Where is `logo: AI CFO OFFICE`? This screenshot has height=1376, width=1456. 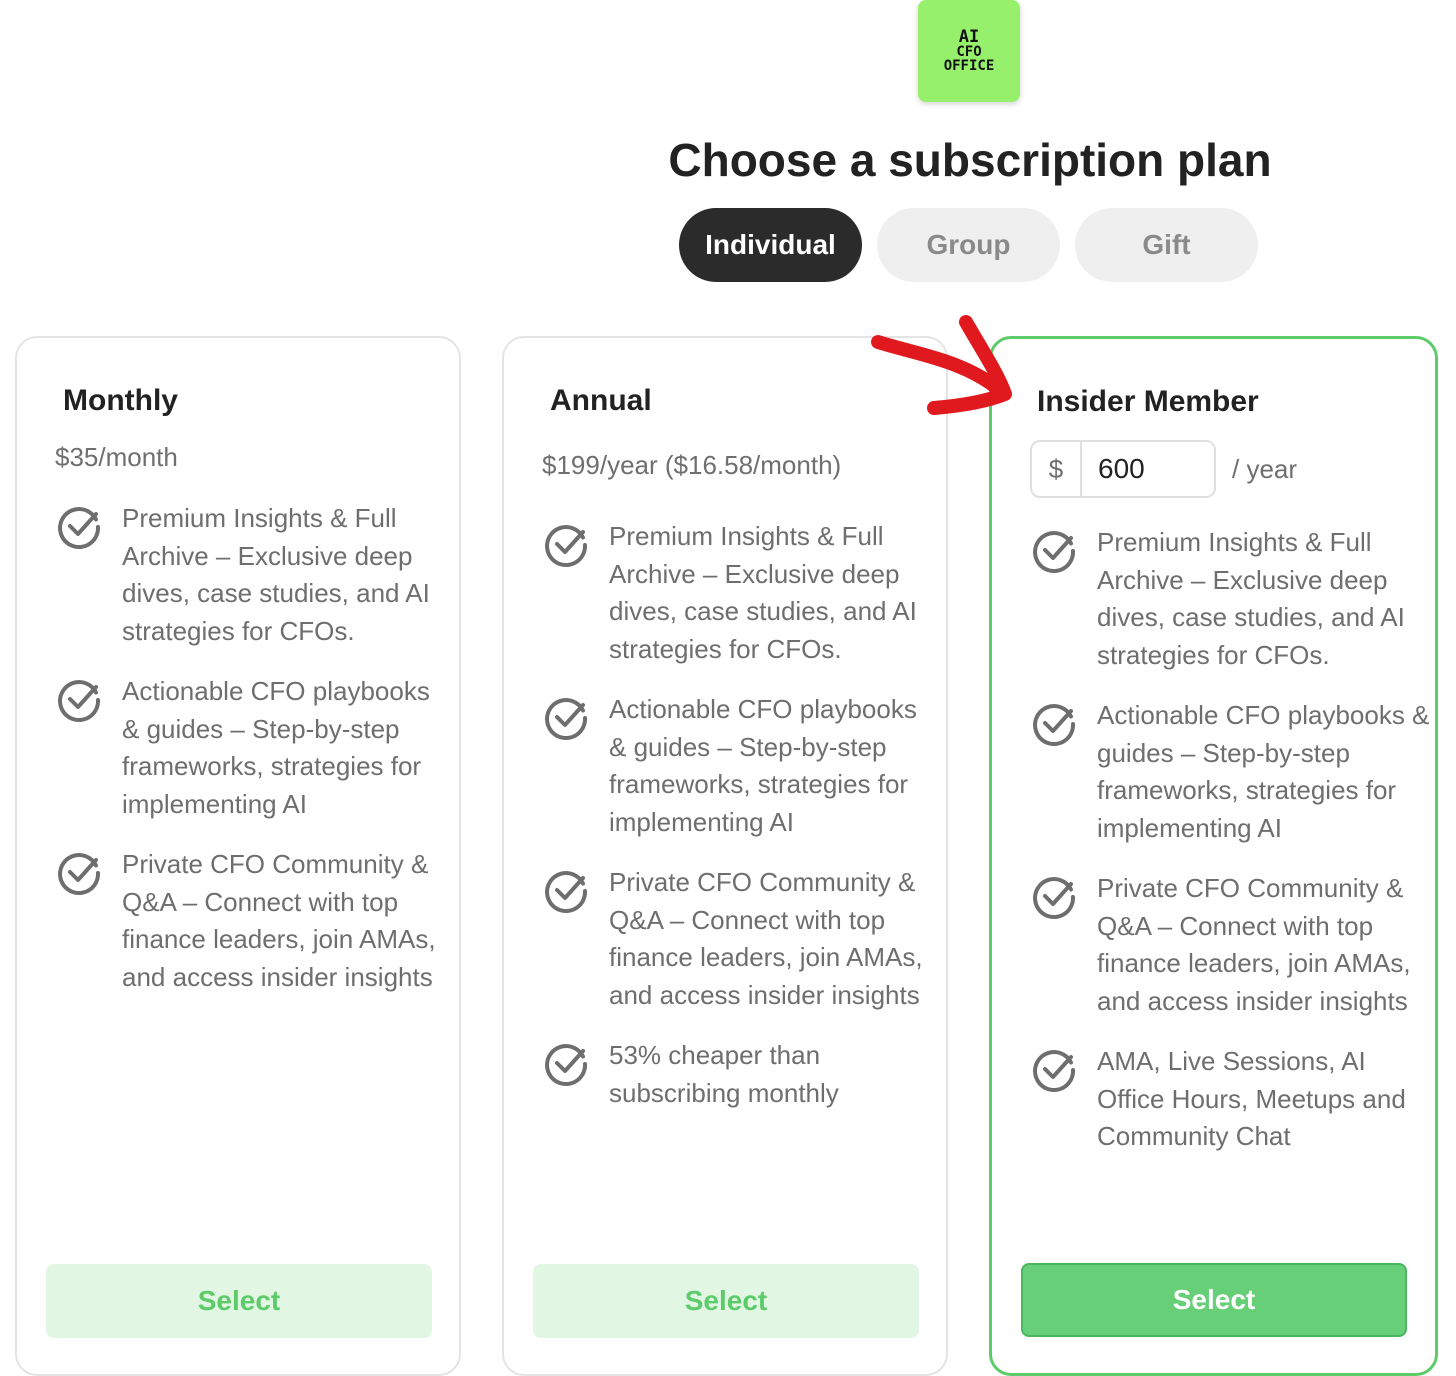
logo: AI CFO OFFICE is located at coordinates (969, 51).